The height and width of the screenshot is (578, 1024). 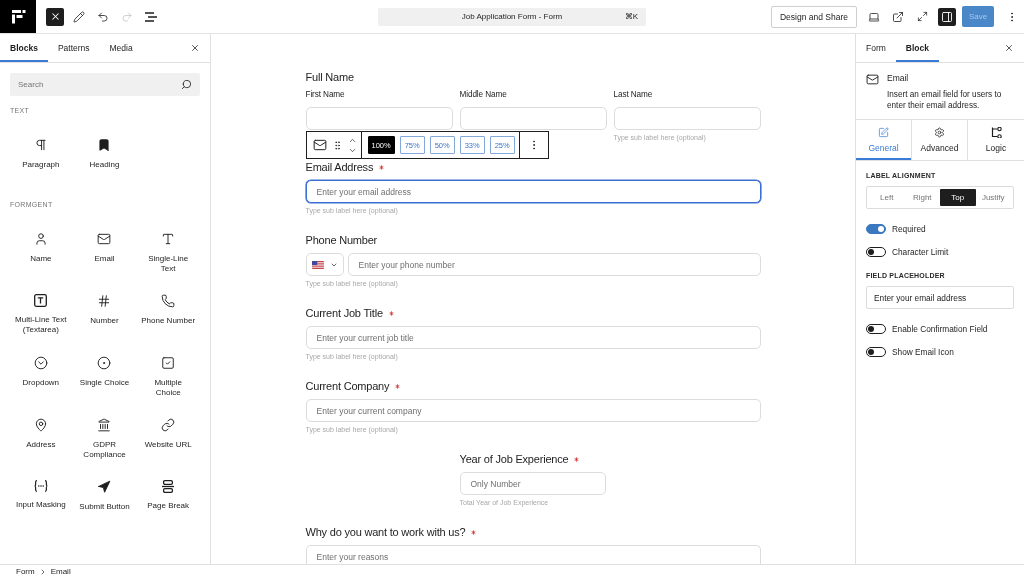 I want to click on document-title: Job Application Form - Form, so click(x=512, y=16).